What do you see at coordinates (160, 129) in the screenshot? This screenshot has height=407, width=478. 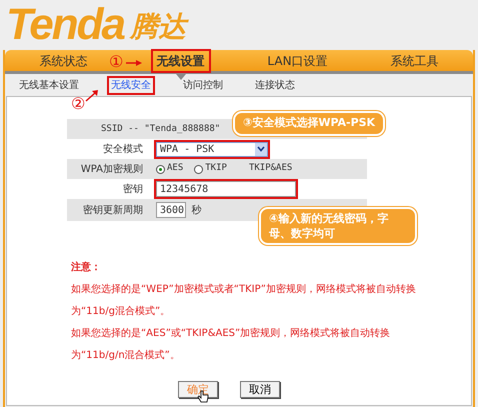 I see `ssid-label: SSID -- "Tenda_888888"` at bounding box center [160, 129].